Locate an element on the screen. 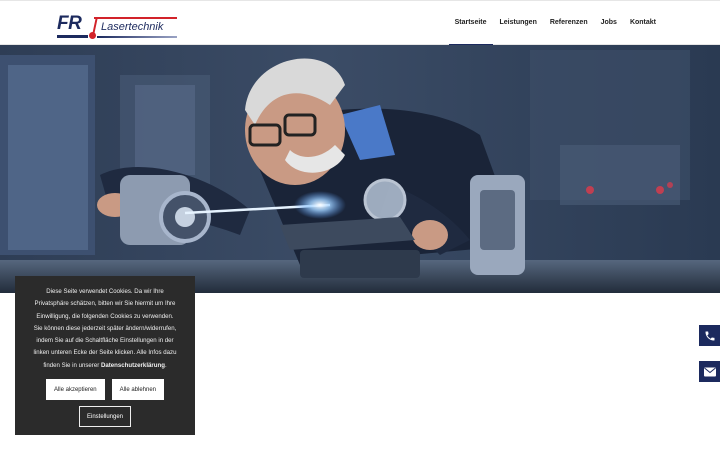 The width and height of the screenshot is (720, 450). nav-leistungen: Leistungen is located at coordinates (518, 23).